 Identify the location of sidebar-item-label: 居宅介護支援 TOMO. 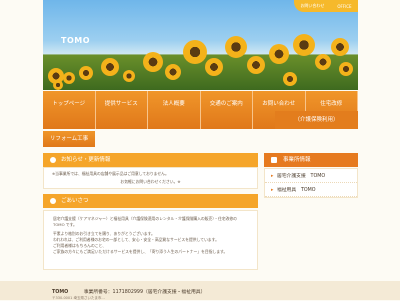
(301, 176).